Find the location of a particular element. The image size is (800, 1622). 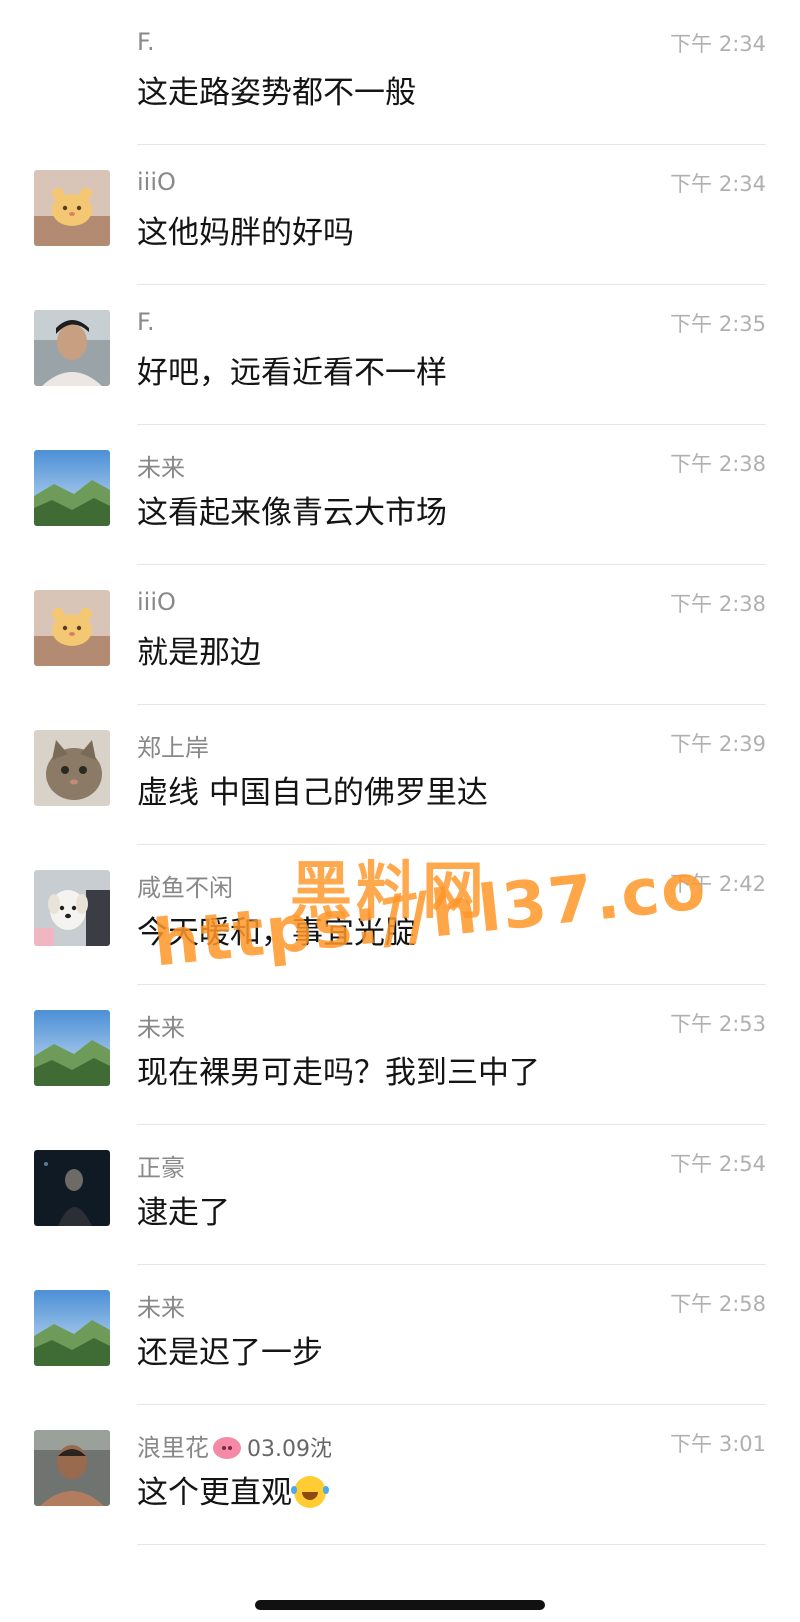

message-text: 这他妈胖的好吗 is located at coordinates (245, 229).